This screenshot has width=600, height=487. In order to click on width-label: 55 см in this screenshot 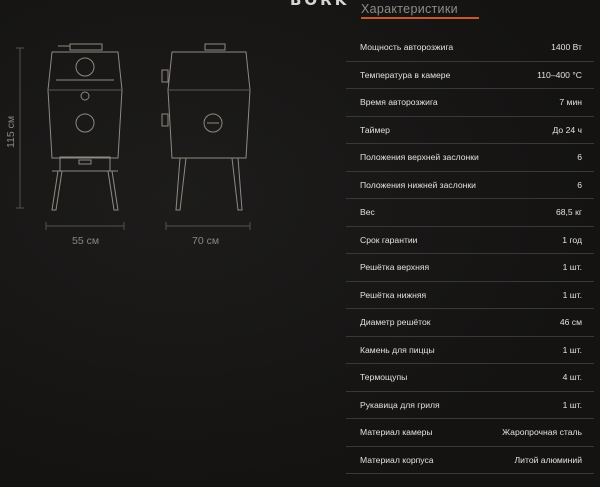, I will do `click(85, 241)`.